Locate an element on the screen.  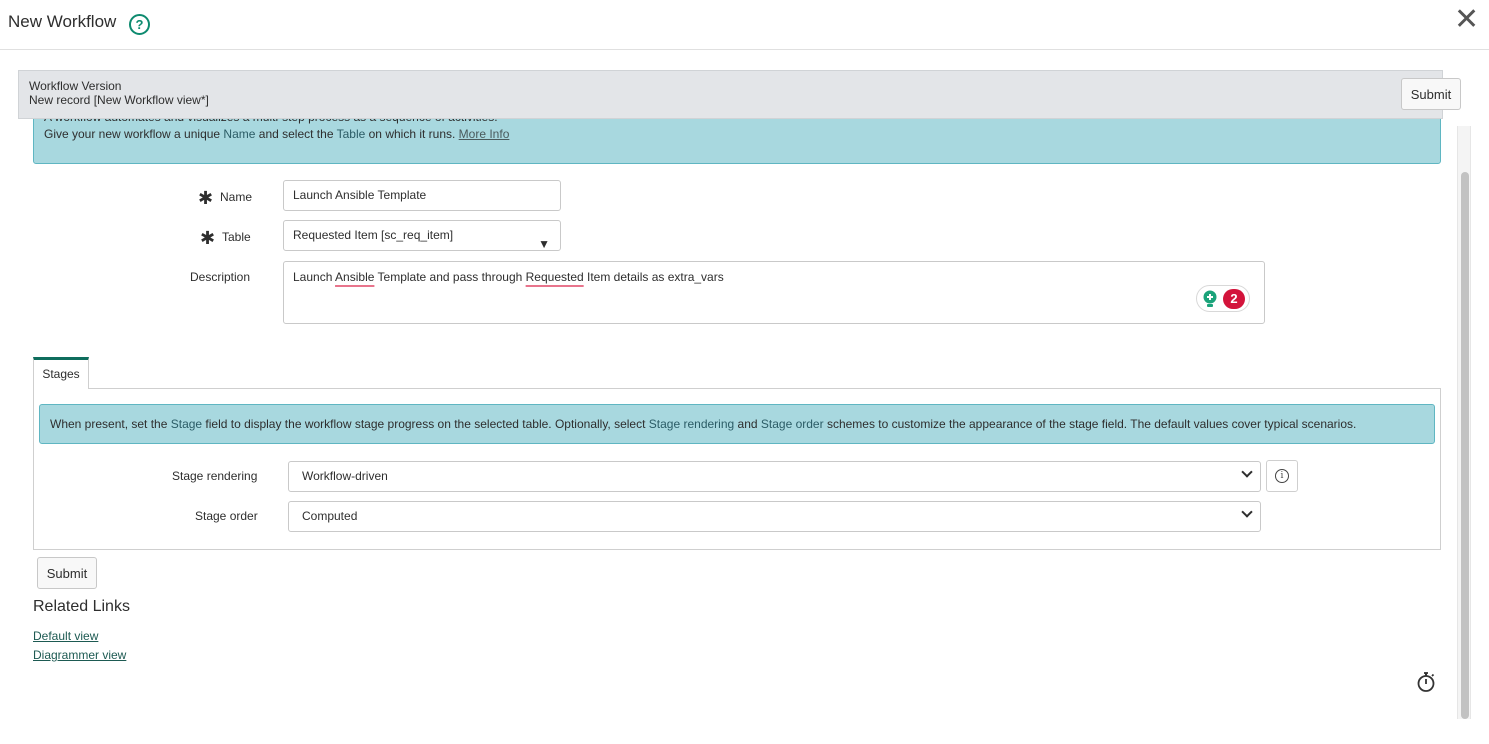
spellcheck-flagged-word: Ansible is located at coordinates (355, 277).